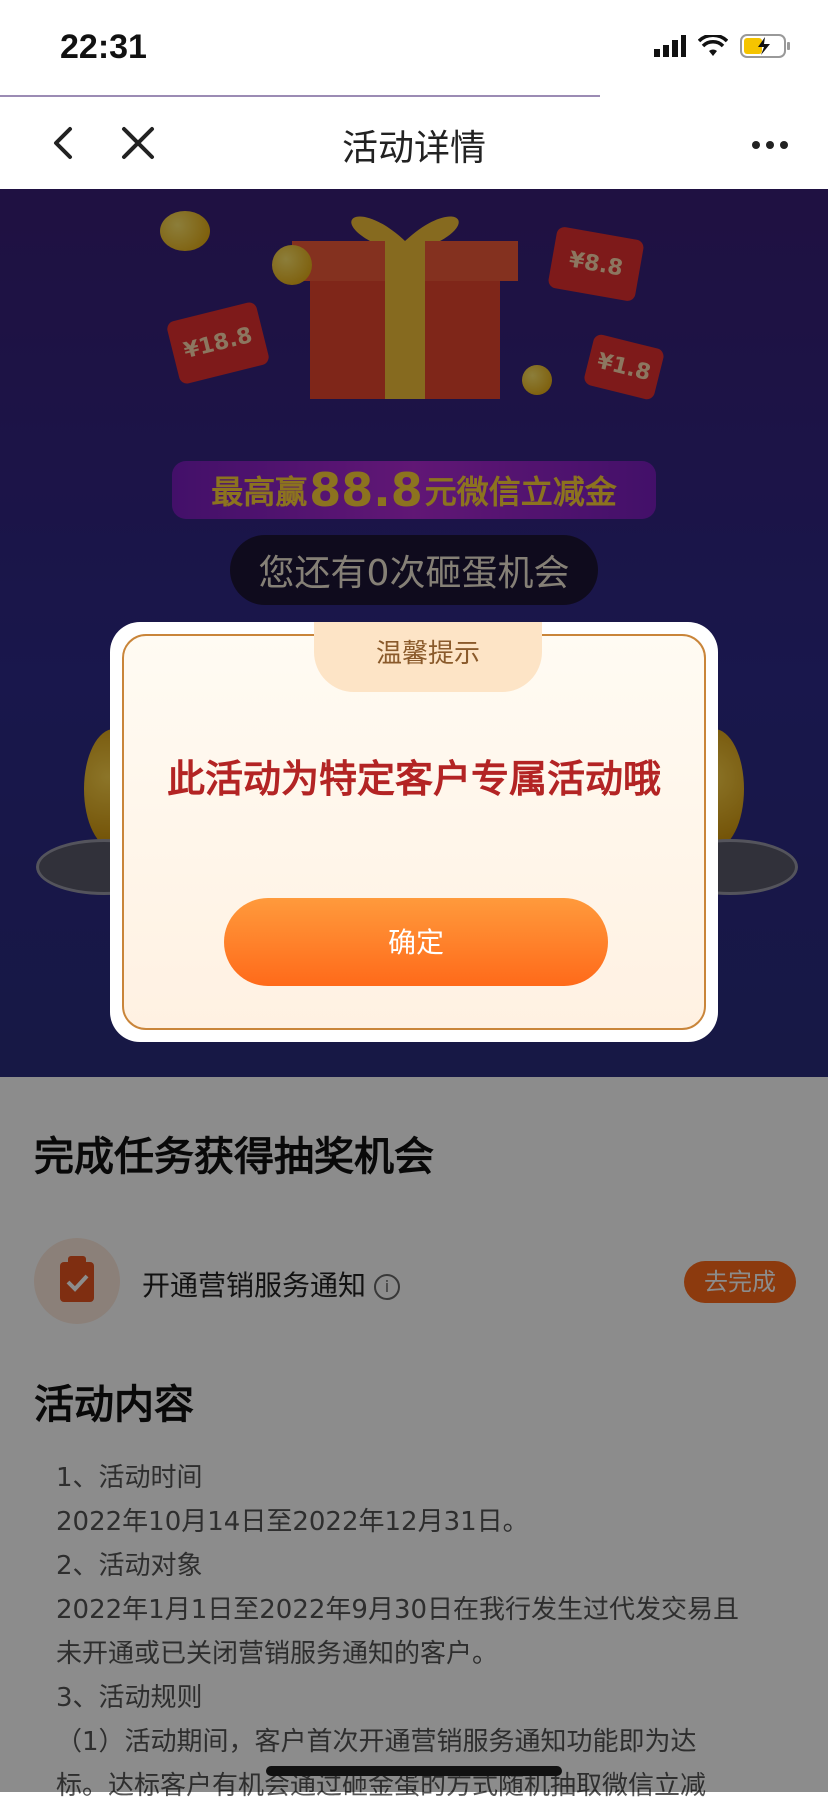  I want to click on battery-charging-icon, so click(765, 46).